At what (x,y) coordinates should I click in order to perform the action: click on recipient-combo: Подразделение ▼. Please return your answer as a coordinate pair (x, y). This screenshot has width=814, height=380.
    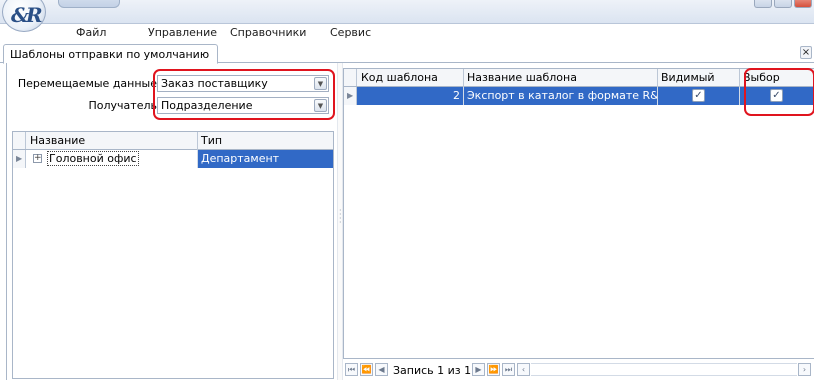
    Looking at the image, I should click on (243, 105).